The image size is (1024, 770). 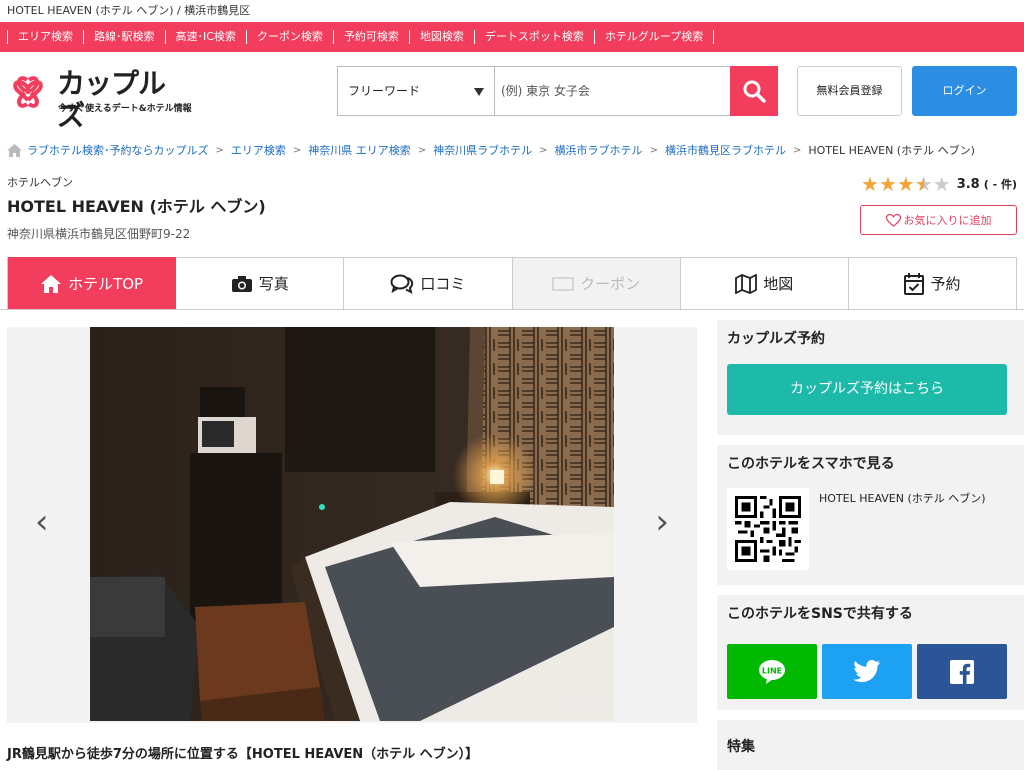 I want to click on nav-group-search: ホテルグループ検索, so click(x=654, y=37).